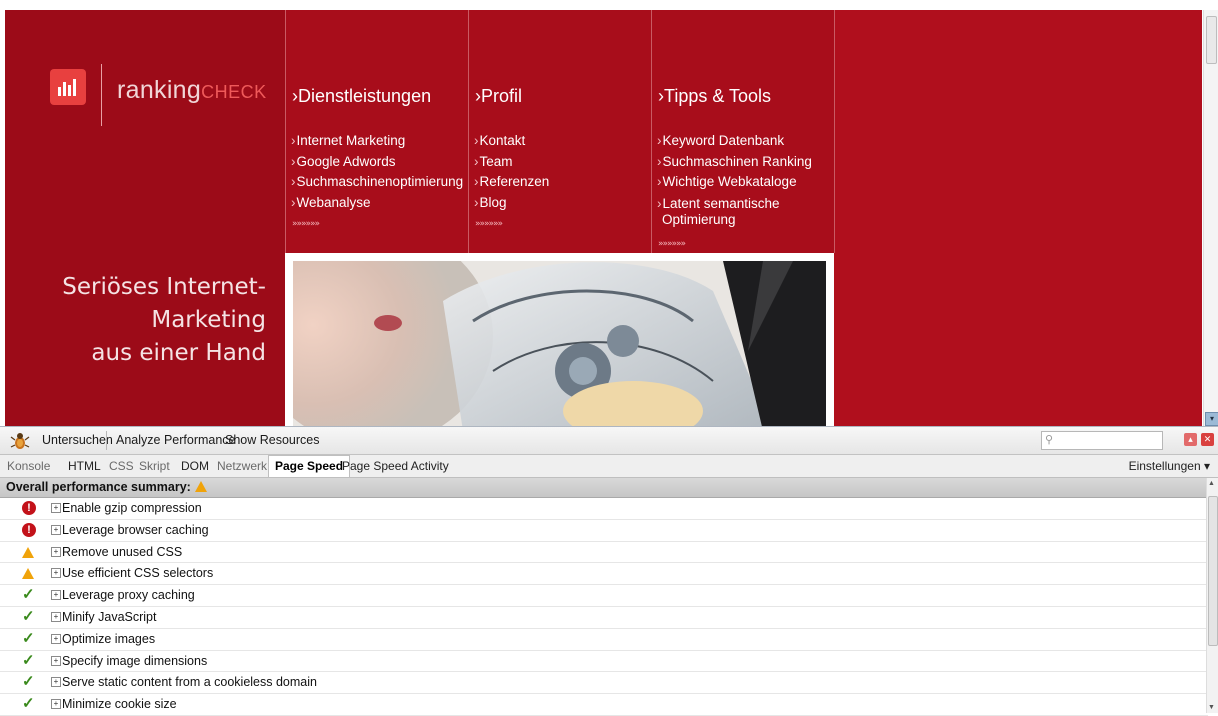  What do you see at coordinates (498, 96) in the screenshot?
I see `menu-heading-profil: ›Profil` at bounding box center [498, 96].